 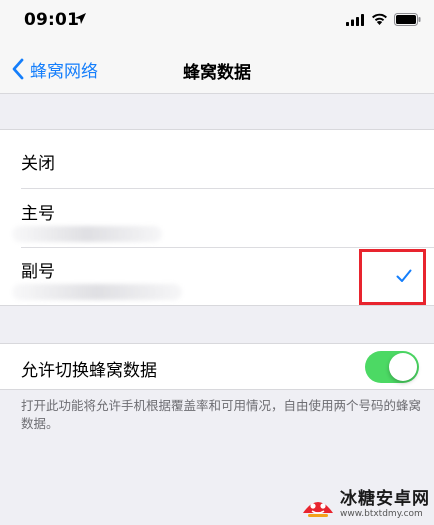 I want to click on cellular-signal-icon, so click(x=355, y=20).